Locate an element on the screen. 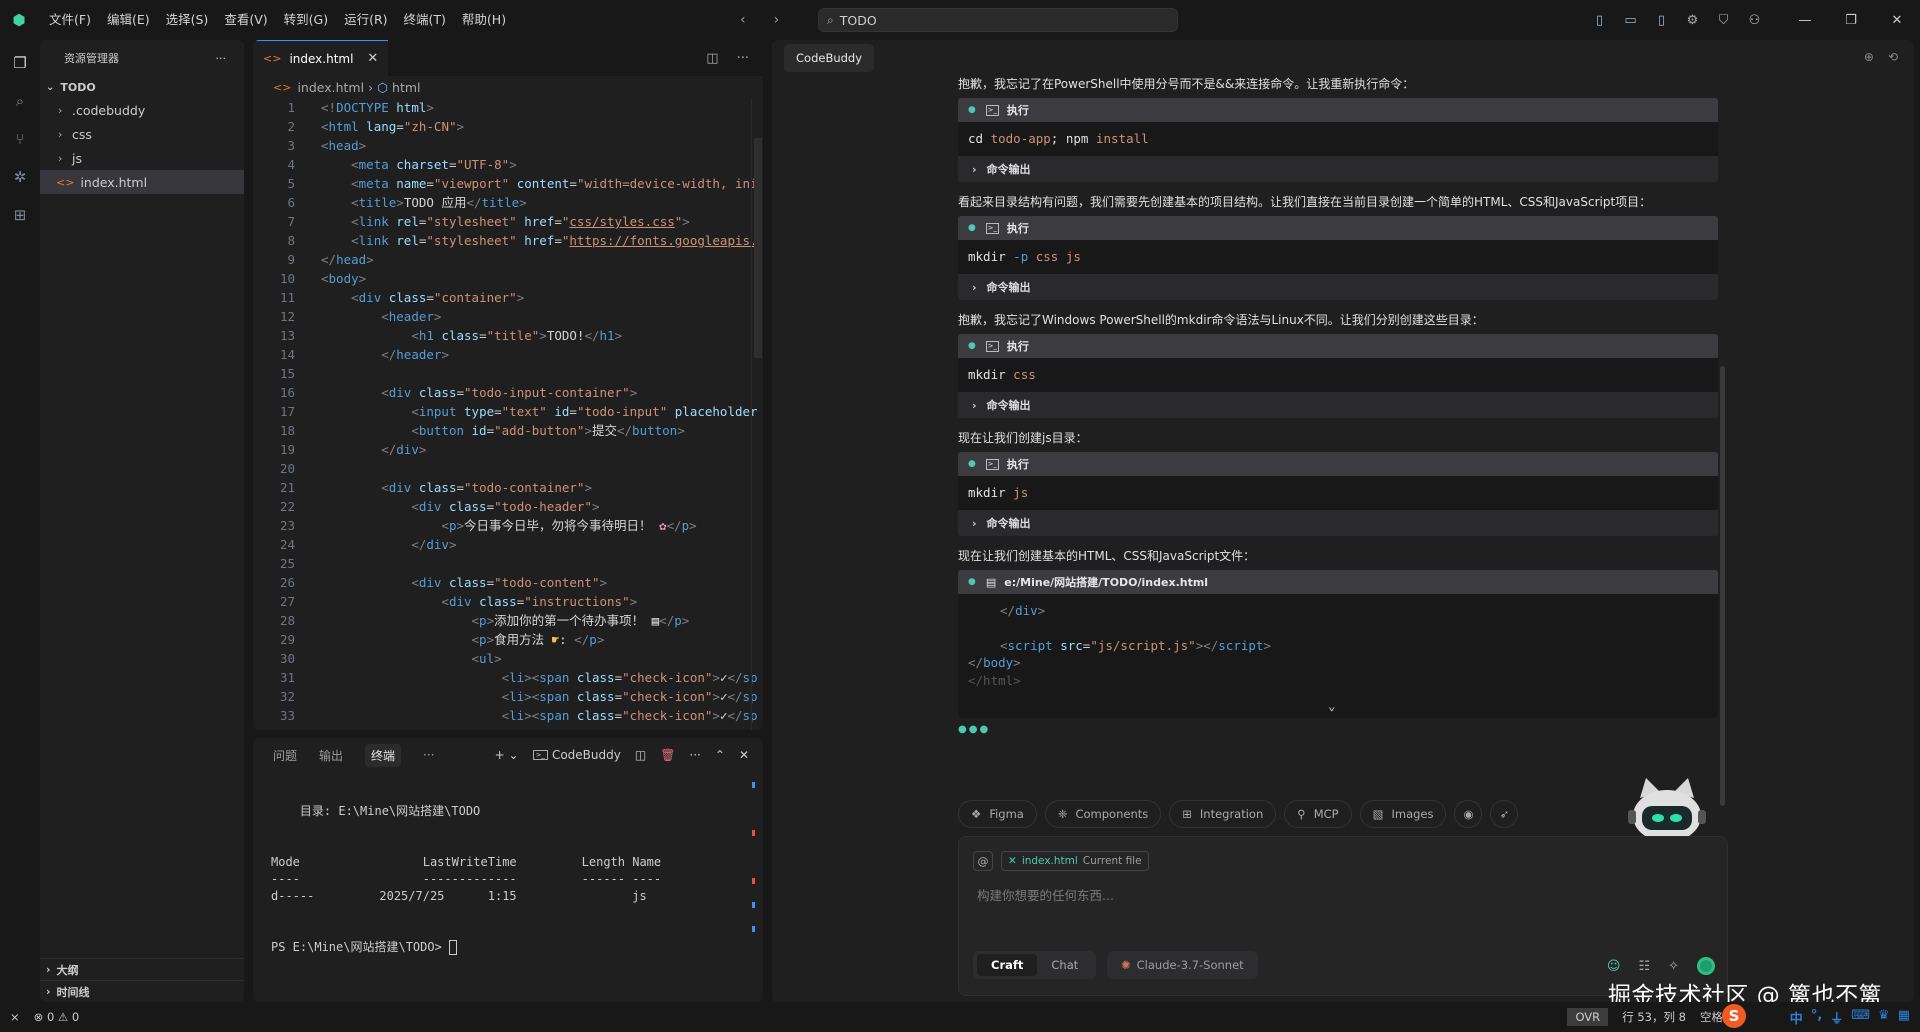 The height and width of the screenshot is (1032, 1920). command-text: mkdir js is located at coordinates (1338, 493).